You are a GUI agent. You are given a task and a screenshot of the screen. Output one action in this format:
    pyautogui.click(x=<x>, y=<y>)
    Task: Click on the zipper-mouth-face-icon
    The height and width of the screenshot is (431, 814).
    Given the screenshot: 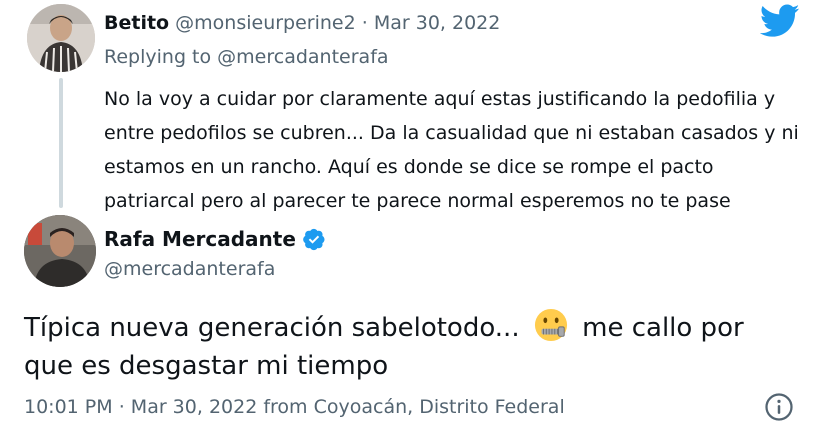 What is the action you would take?
    pyautogui.click(x=550, y=325)
    